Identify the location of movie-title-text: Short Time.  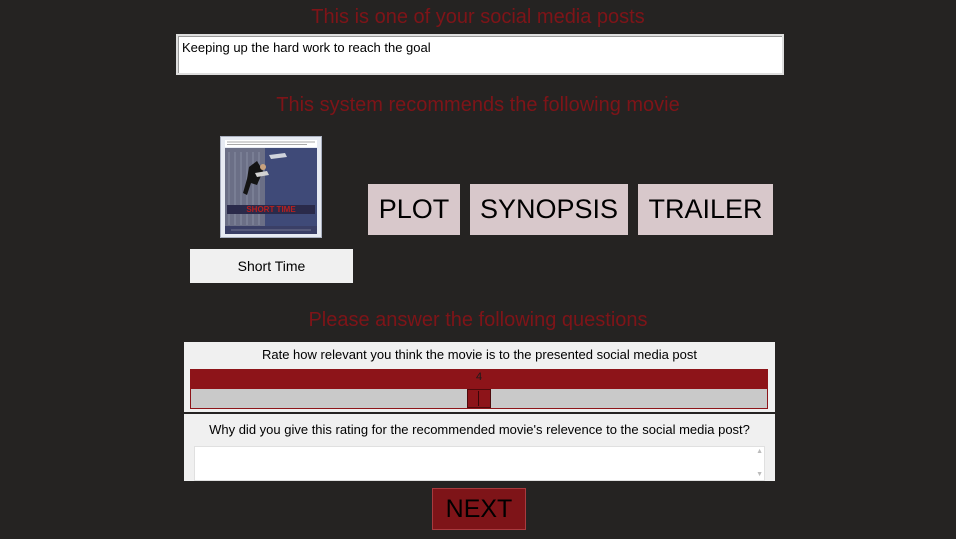
(271, 266).